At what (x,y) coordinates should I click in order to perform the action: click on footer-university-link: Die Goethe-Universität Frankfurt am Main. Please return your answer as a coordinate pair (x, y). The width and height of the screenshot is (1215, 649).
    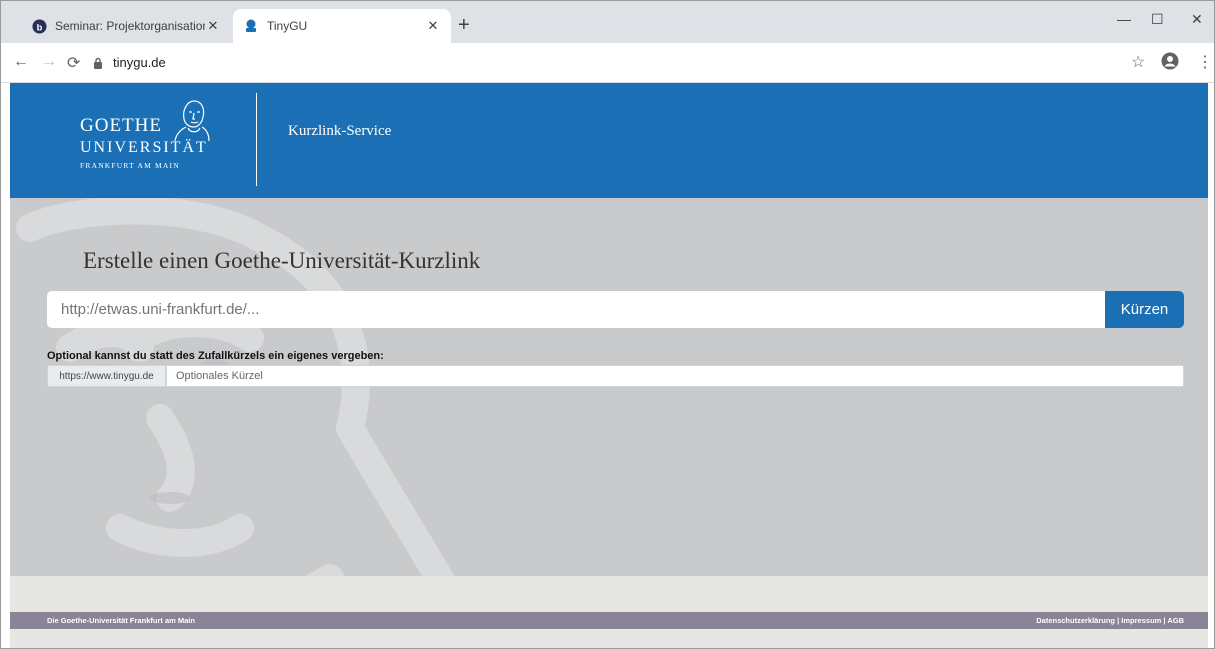
    Looking at the image, I should click on (121, 620).